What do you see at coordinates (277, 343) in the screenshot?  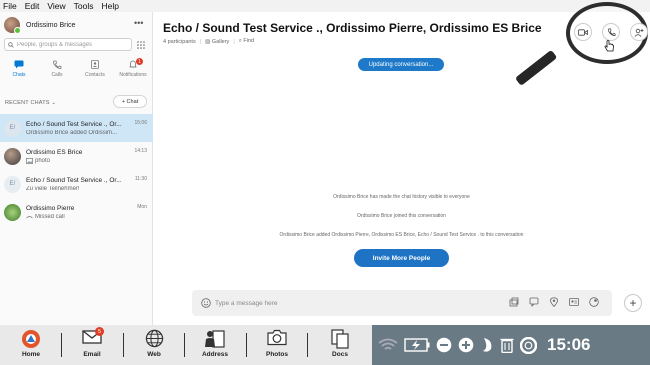 I see `taskbar-photos: Photos` at bounding box center [277, 343].